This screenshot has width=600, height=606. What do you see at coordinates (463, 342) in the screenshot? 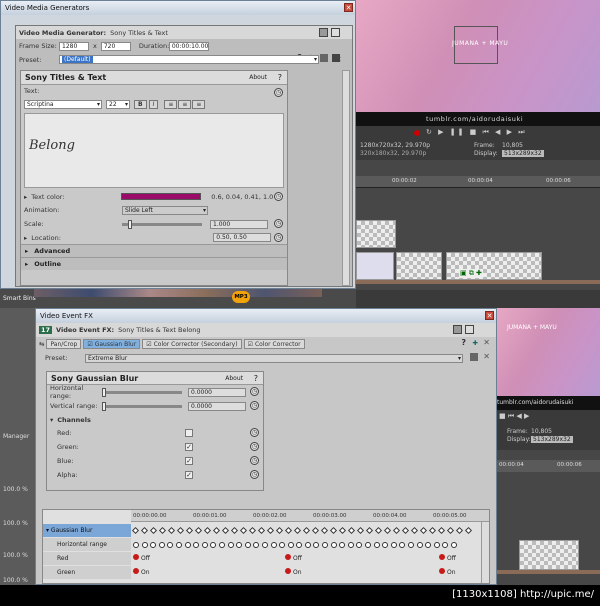
I see `help-icon: ?` at bounding box center [463, 342].